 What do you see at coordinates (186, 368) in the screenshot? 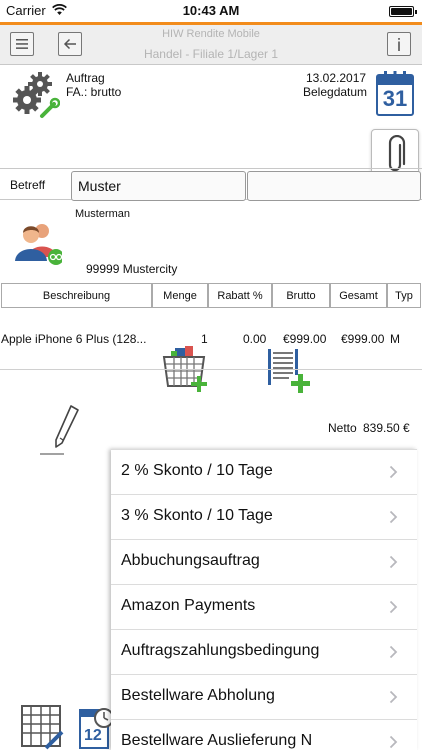
I see `add-basket-icon` at bounding box center [186, 368].